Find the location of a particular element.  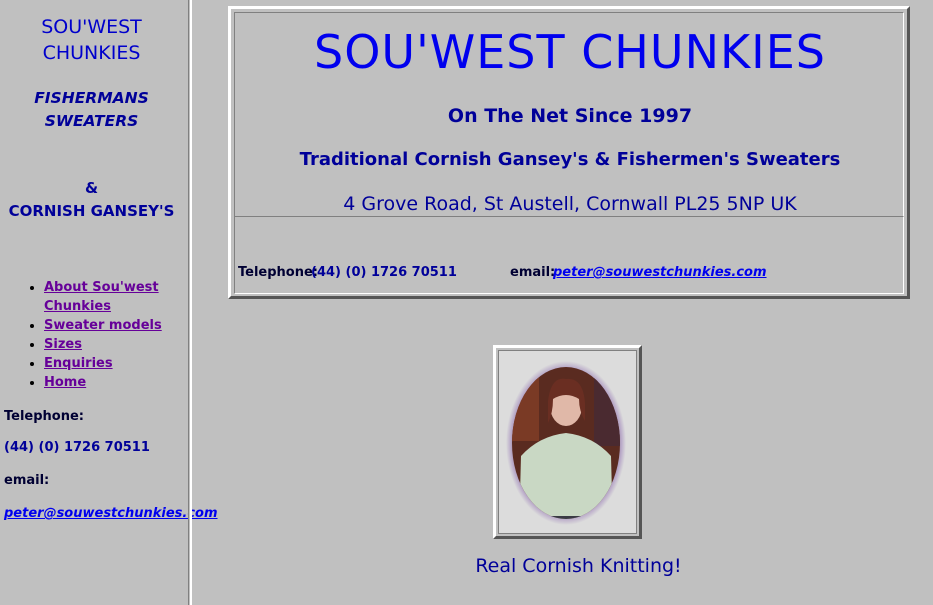

sidebar-email-link: peter@souwestchunkies.com is located at coordinates (111, 513).